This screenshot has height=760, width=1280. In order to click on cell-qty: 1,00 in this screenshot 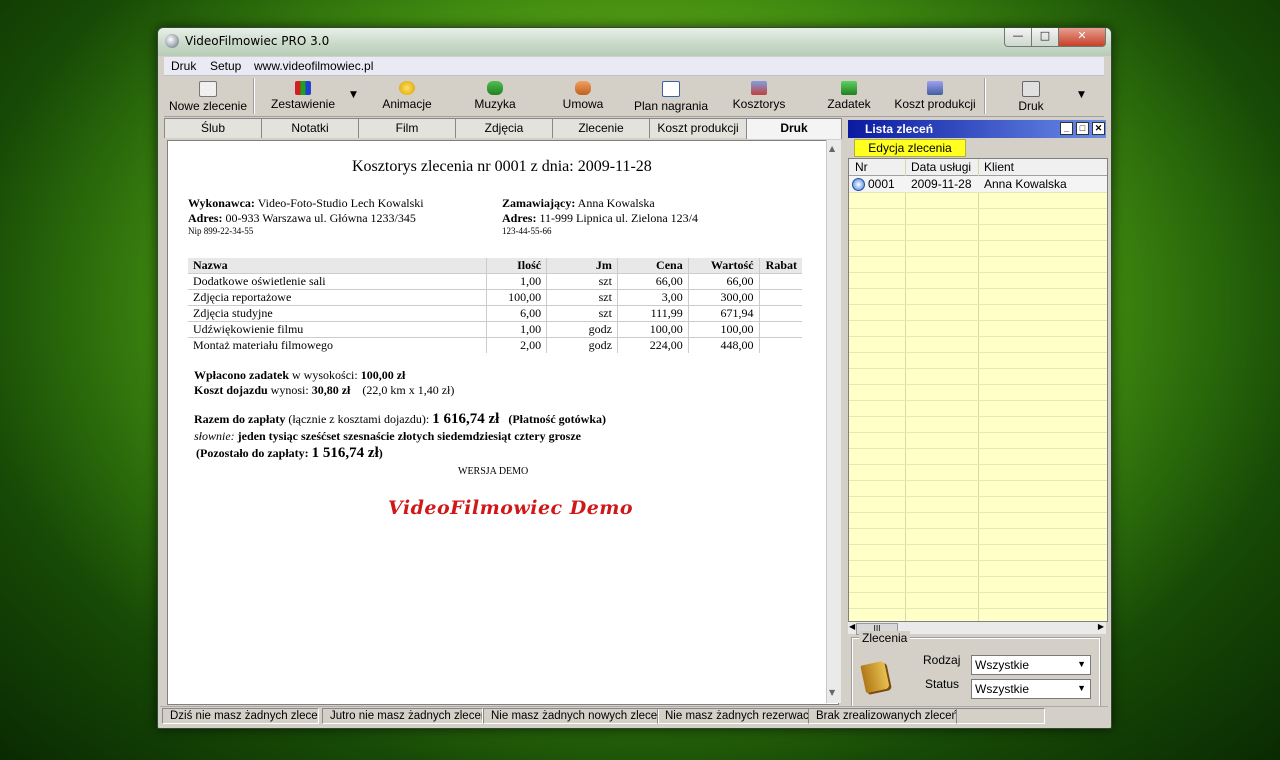, I will do `click(516, 329)`.